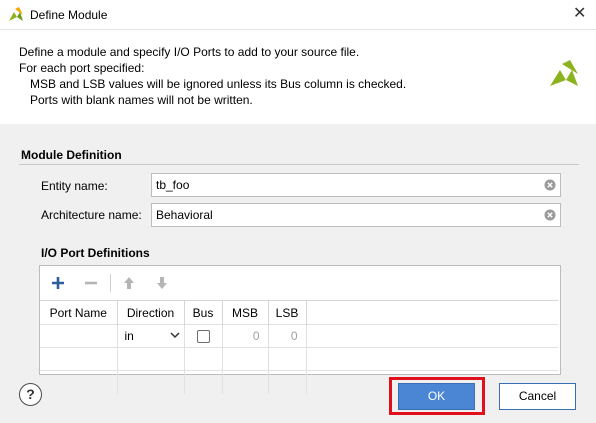 This screenshot has height=423, width=596. I want to click on bus-checkbox, so click(203, 336).